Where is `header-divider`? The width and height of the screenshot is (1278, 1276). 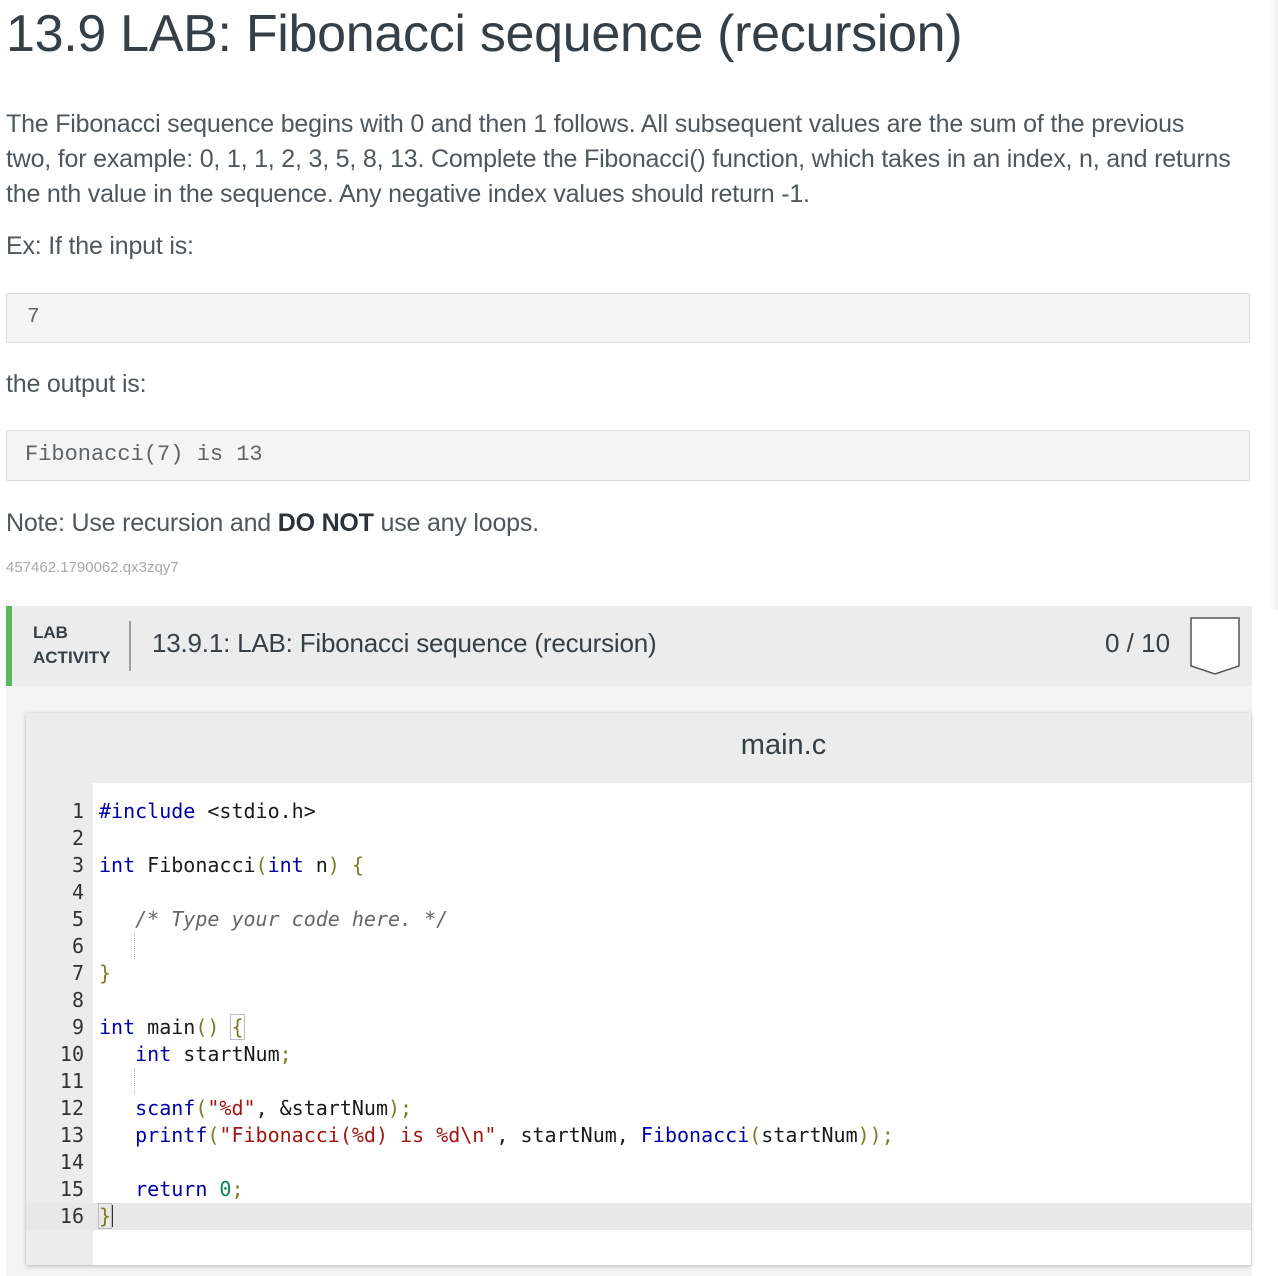
header-divider is located at coordinates (130, 646).